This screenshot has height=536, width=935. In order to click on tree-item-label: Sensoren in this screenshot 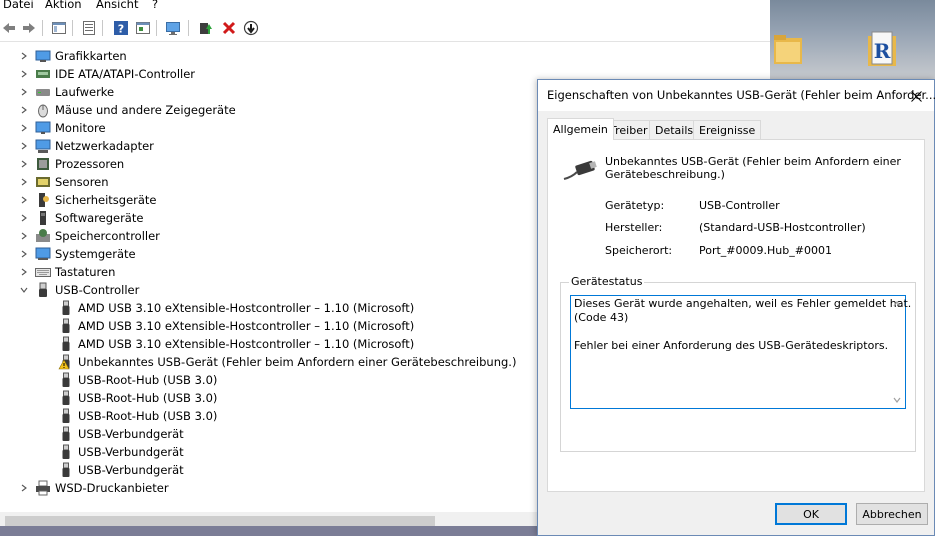, I will do `click(82, 182)`.